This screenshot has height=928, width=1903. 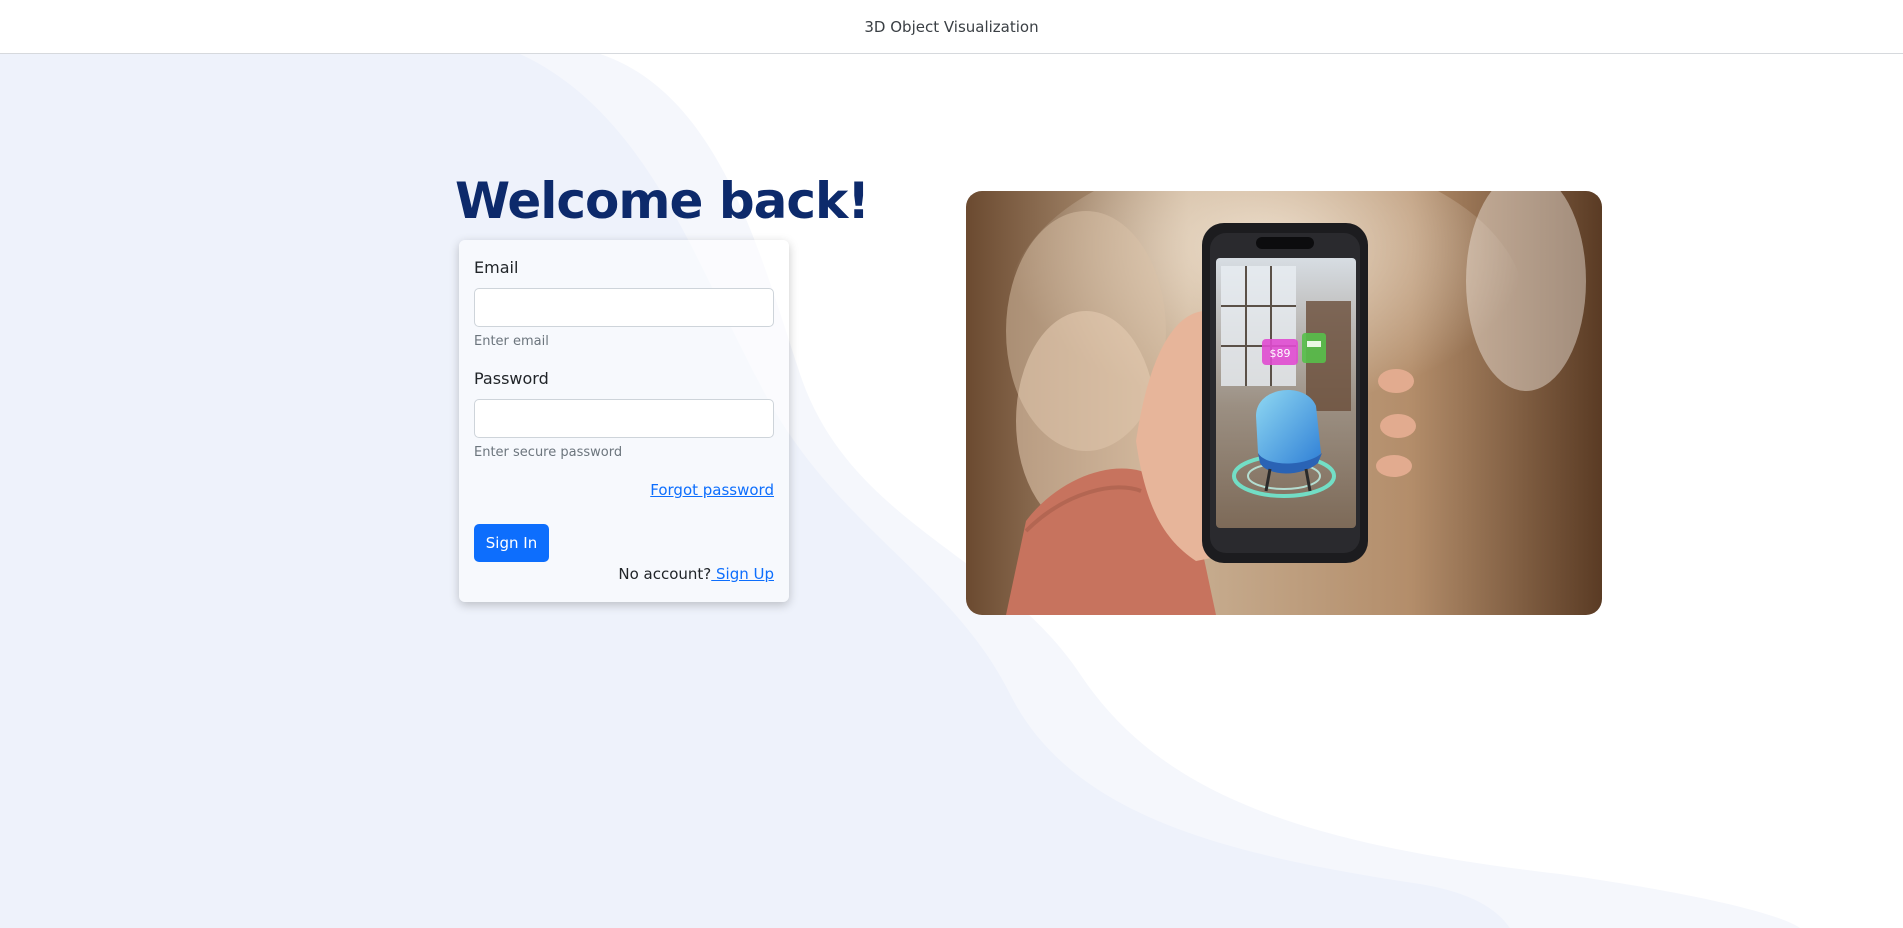 I want to click on top-navbar: 3D Object Visualization, so click(x=951, y=27).